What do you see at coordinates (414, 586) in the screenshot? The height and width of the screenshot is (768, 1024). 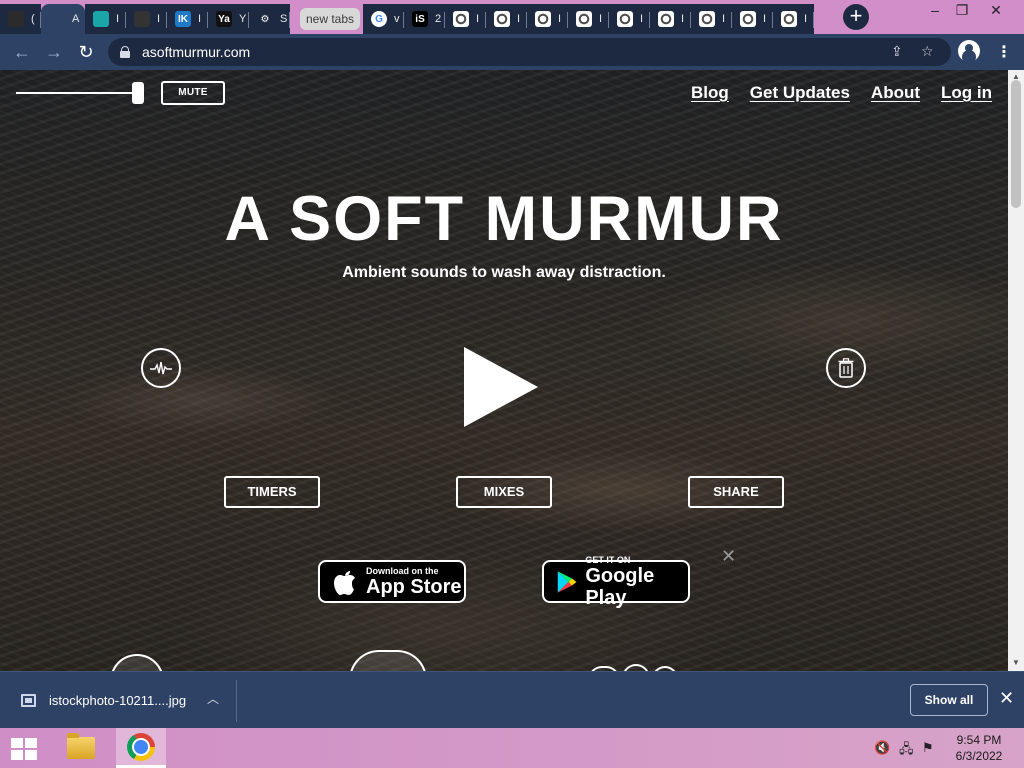 I see `app-store-big-text: App Store` at bounding box center [414, 586].